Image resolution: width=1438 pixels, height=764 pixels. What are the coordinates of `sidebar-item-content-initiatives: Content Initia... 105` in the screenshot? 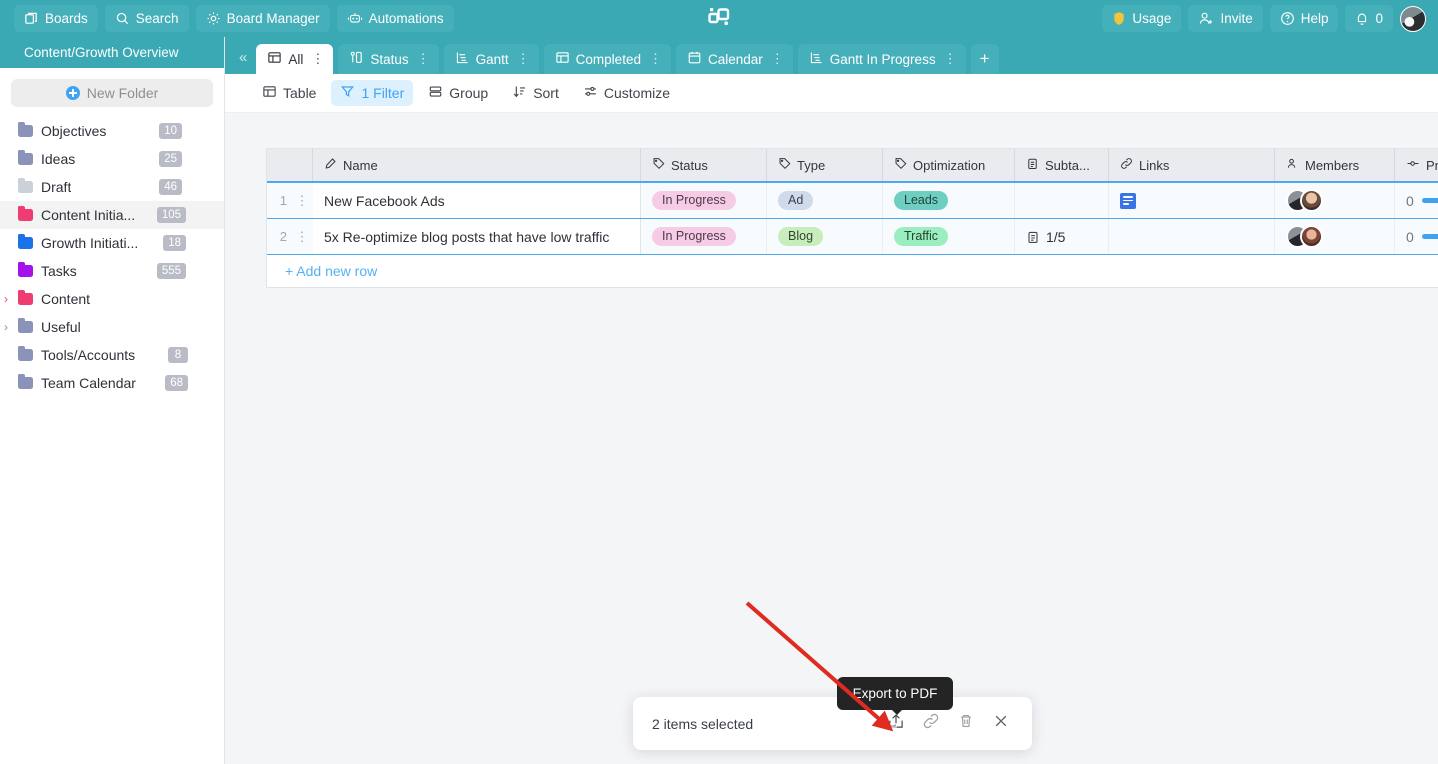 It's located at (112, 215).